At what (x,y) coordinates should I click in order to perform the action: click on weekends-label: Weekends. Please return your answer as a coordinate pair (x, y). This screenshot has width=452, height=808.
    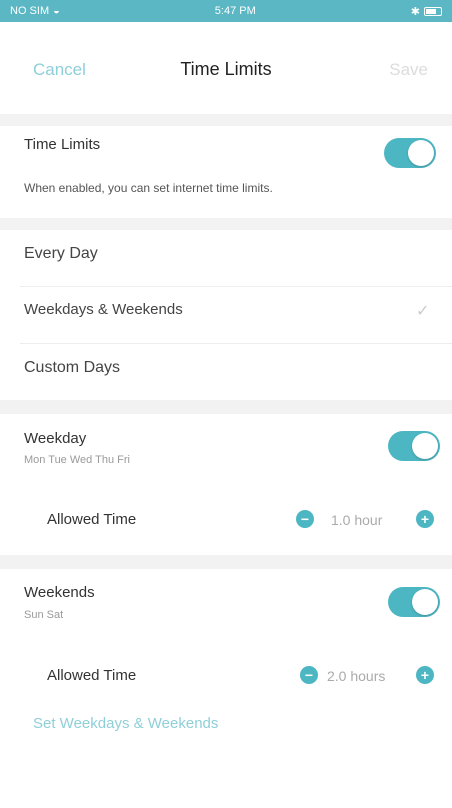
    Looking at the image, I should click on (59, 592).